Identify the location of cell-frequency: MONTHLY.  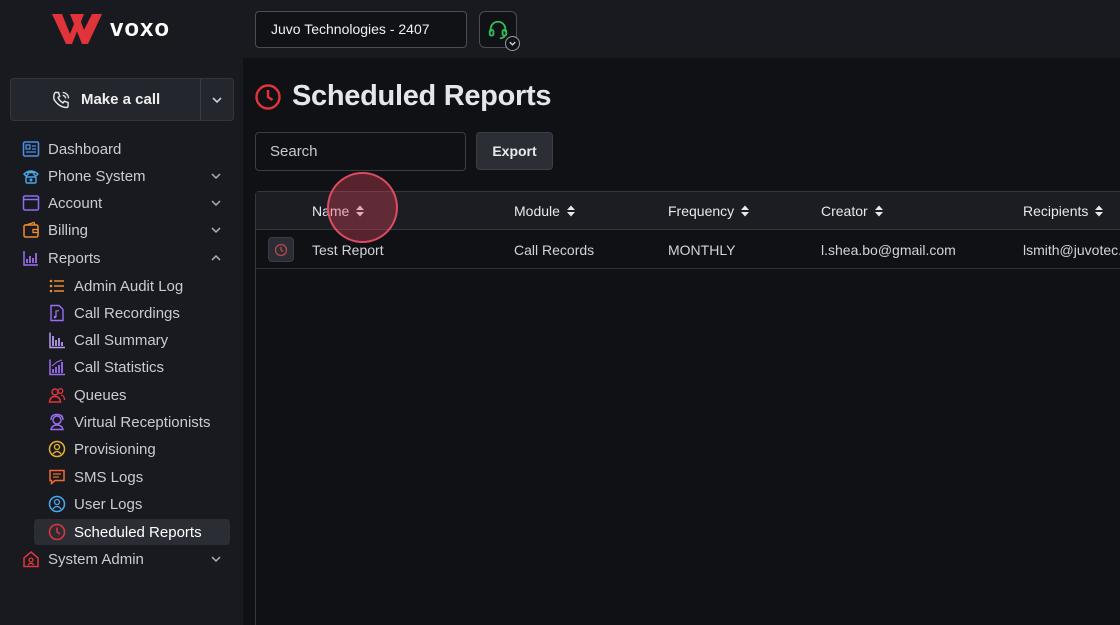
(702, 249).